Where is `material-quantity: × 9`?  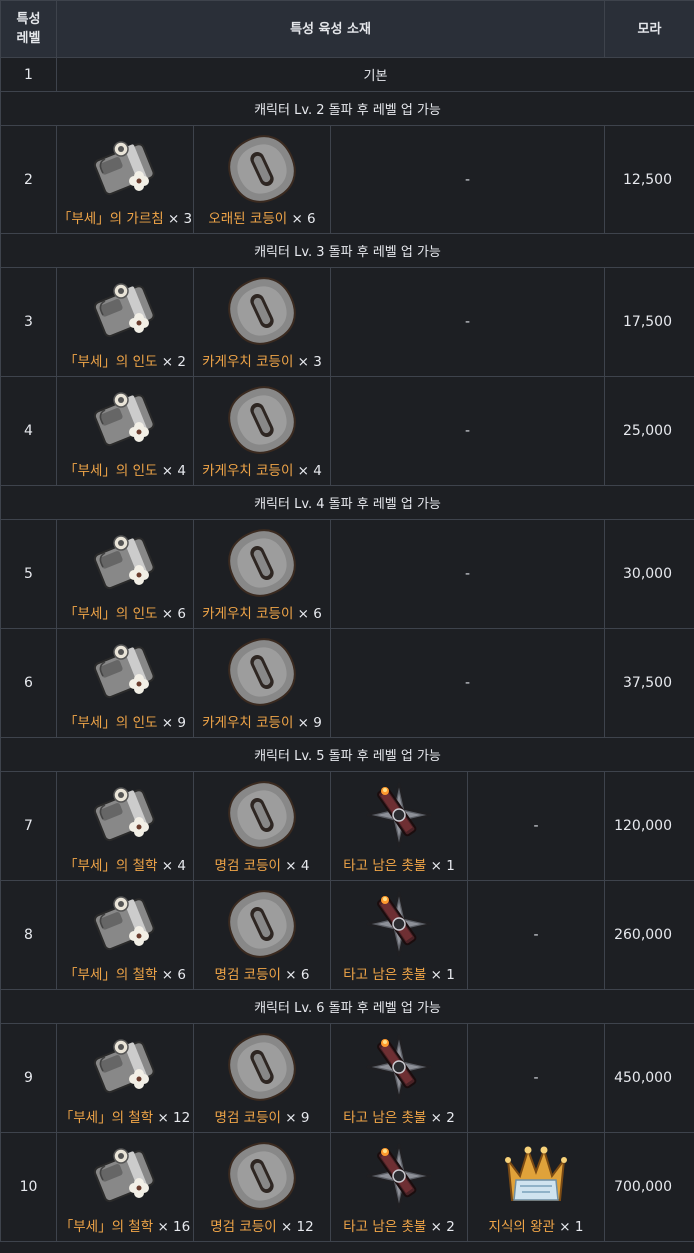
material-quantity: × 9 is located at coordinates (307, 723).